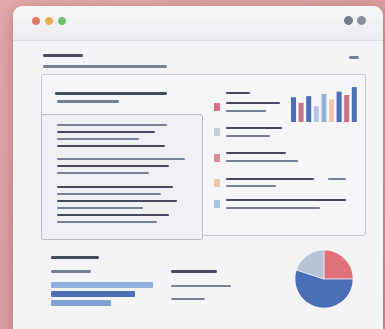  I want to click on legend-swatch-peach, so click(217, 183).